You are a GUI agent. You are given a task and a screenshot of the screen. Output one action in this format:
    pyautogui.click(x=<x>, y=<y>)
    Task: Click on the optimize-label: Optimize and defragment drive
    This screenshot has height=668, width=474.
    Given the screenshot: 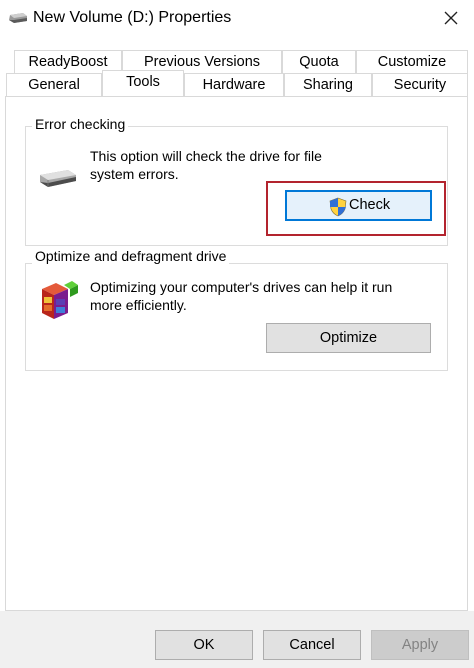 What is the action you would take?
    pyautogui.click(x=131, y=256)
    